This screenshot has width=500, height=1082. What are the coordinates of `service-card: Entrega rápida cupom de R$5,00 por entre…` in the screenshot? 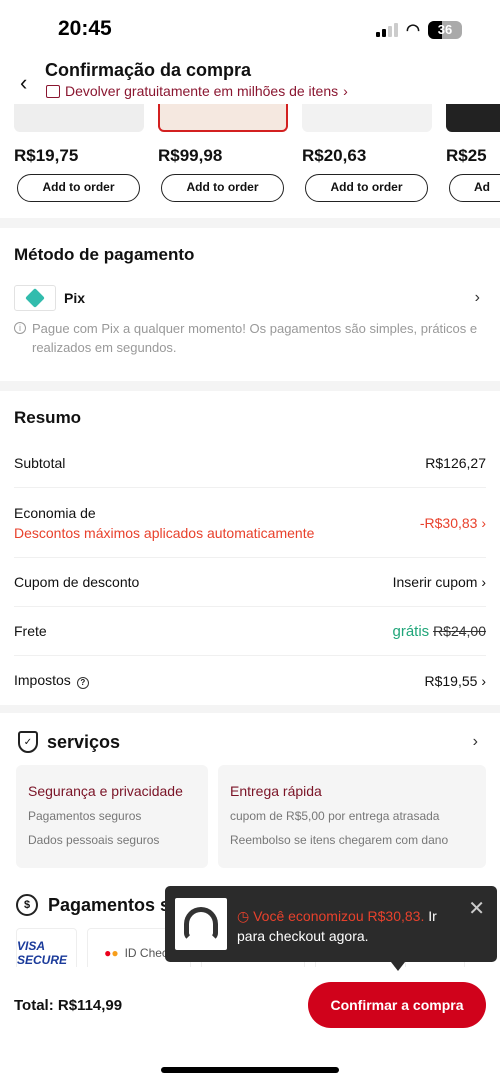 It's located at (352, 816).